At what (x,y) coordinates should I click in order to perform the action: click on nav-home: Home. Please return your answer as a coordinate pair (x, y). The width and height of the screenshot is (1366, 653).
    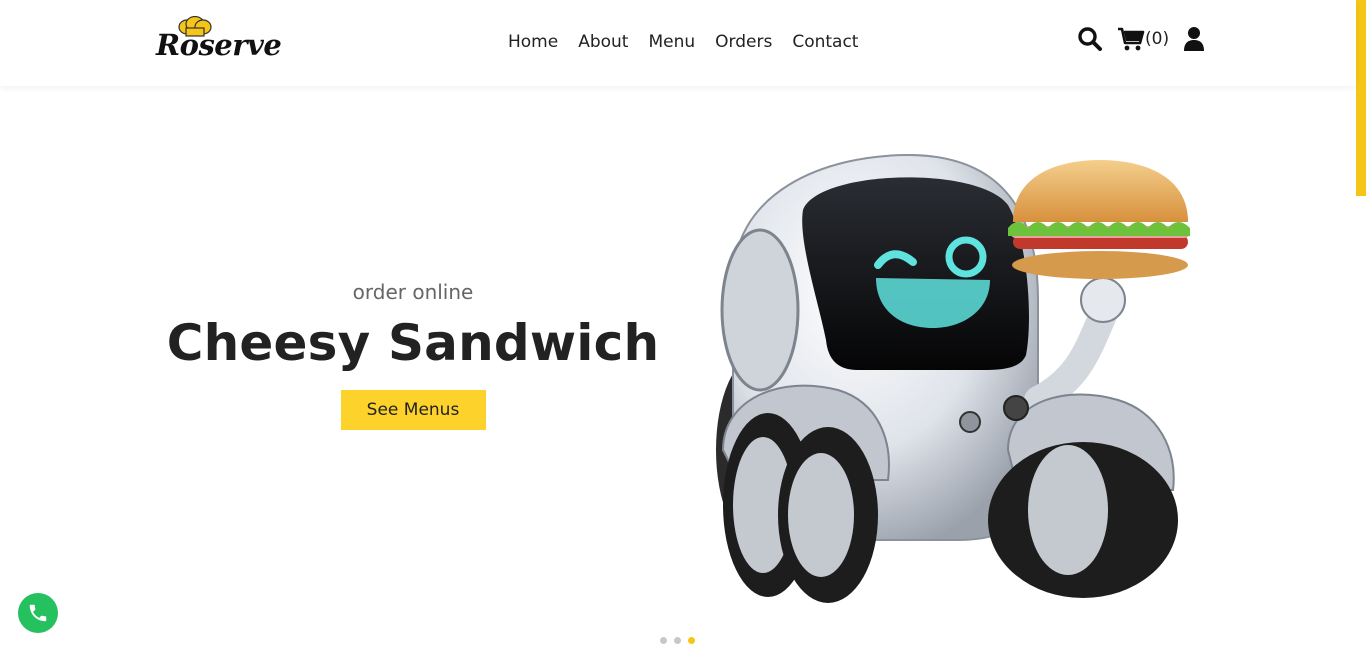
    Looking at the image, I should click on (533, 42).